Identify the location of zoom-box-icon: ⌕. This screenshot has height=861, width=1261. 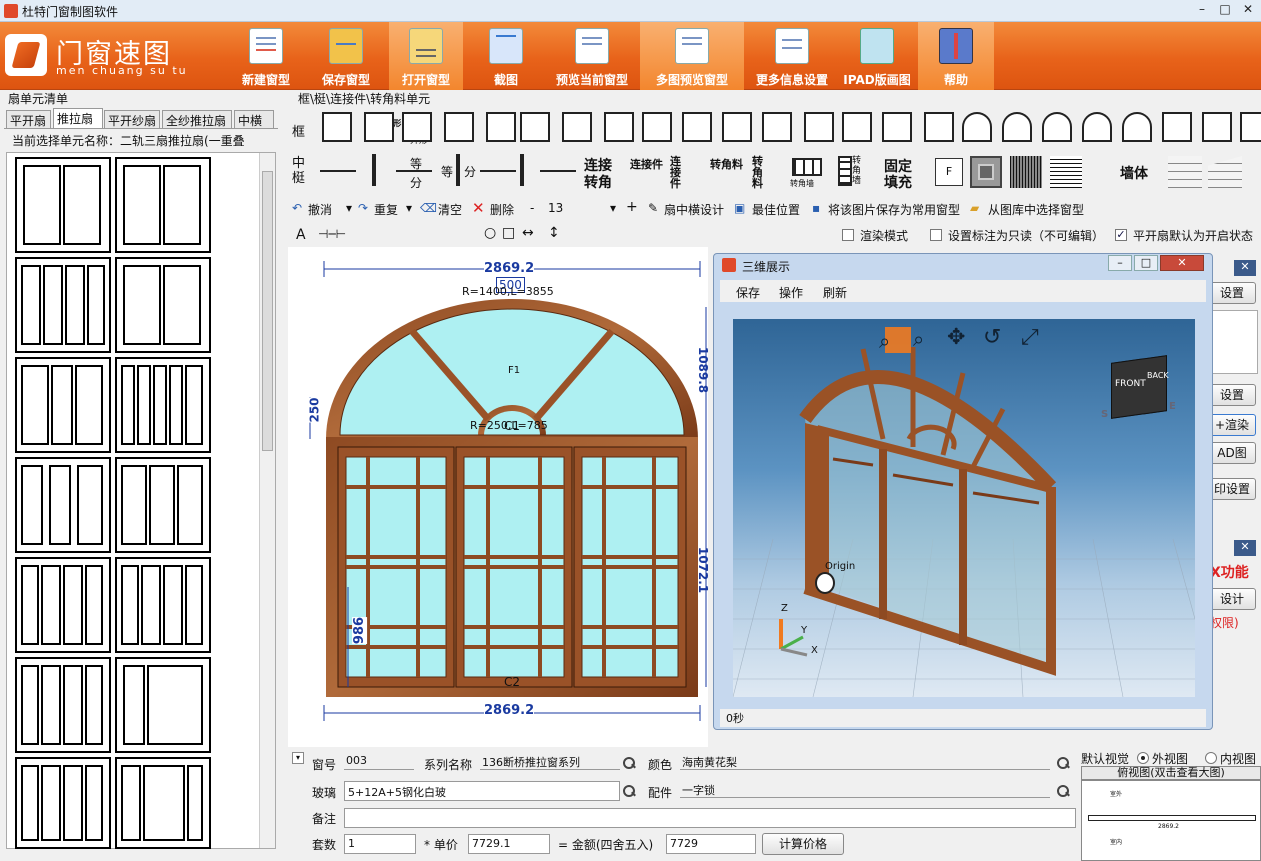
(884, 341).